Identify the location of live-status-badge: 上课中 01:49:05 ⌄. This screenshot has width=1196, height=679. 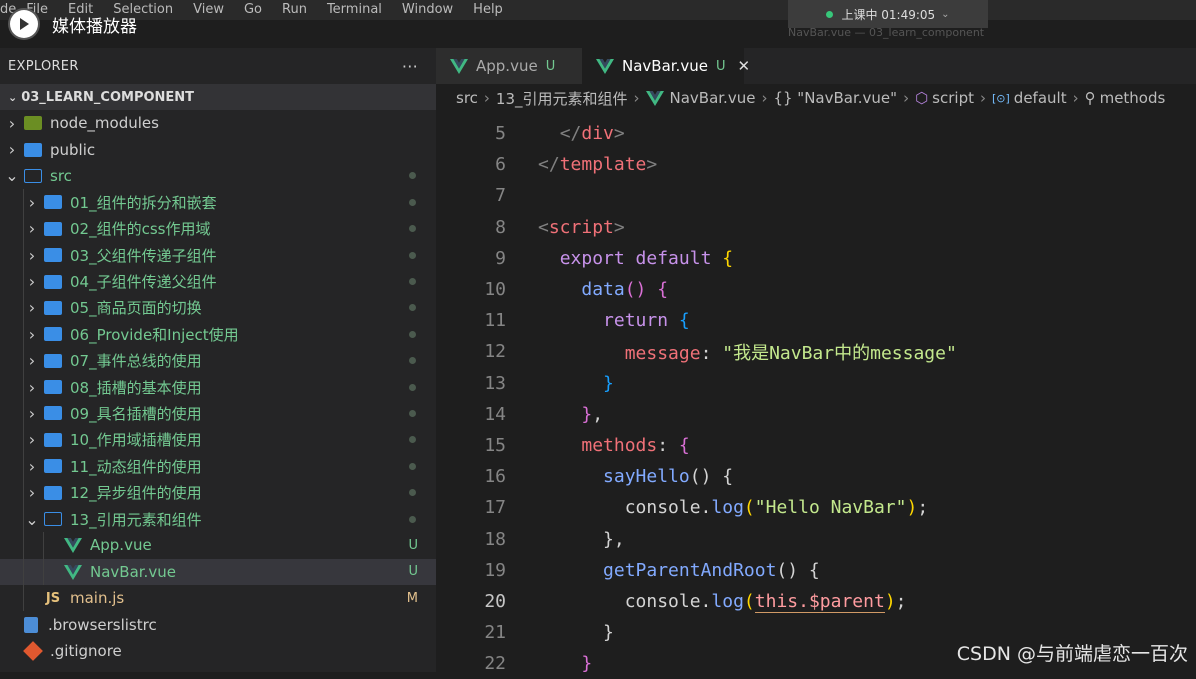
(888, 14).